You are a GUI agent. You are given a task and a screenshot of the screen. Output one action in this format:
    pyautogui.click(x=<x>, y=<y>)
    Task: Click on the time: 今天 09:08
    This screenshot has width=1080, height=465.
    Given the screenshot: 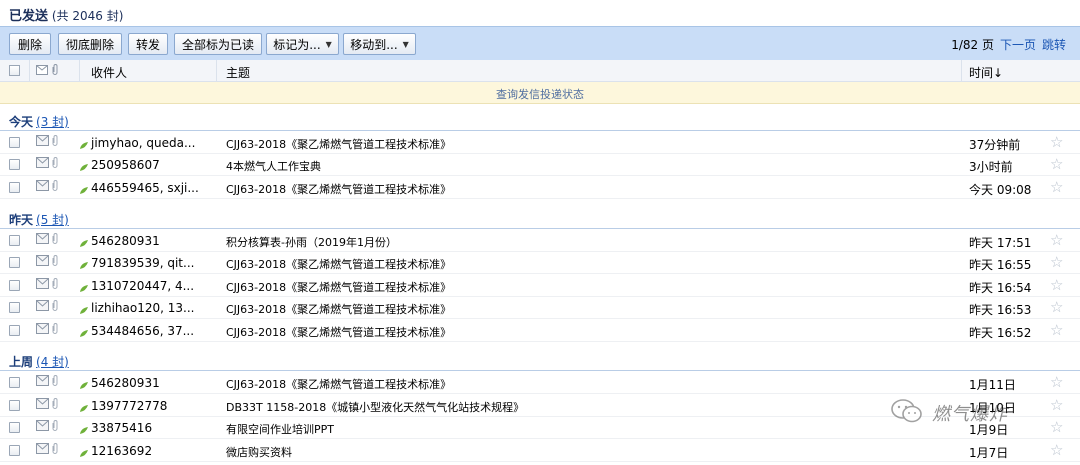 What is the action you would take?
    pyautogui.click(x=1000, y=190)
    